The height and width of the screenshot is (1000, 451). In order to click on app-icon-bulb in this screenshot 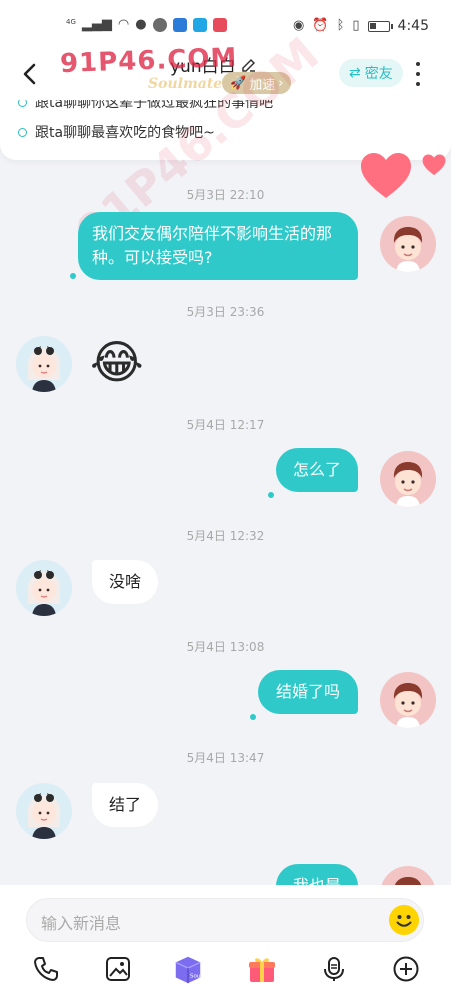, I will do `click(179, 25)`.